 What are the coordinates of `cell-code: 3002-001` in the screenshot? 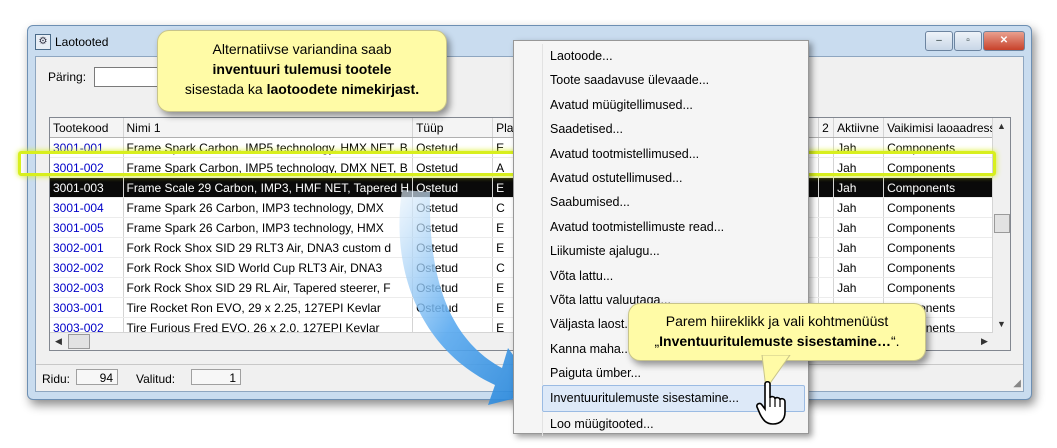 It's located at (87, 247).